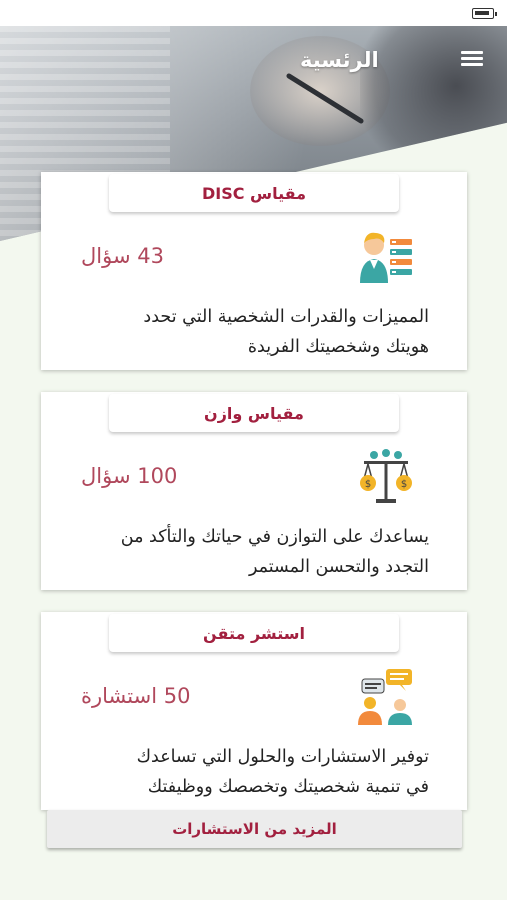 Image resolution: width=507 pixels, height=900 pixels. I want to click on consultation-count: 50 استشارة, so click(136, 696).